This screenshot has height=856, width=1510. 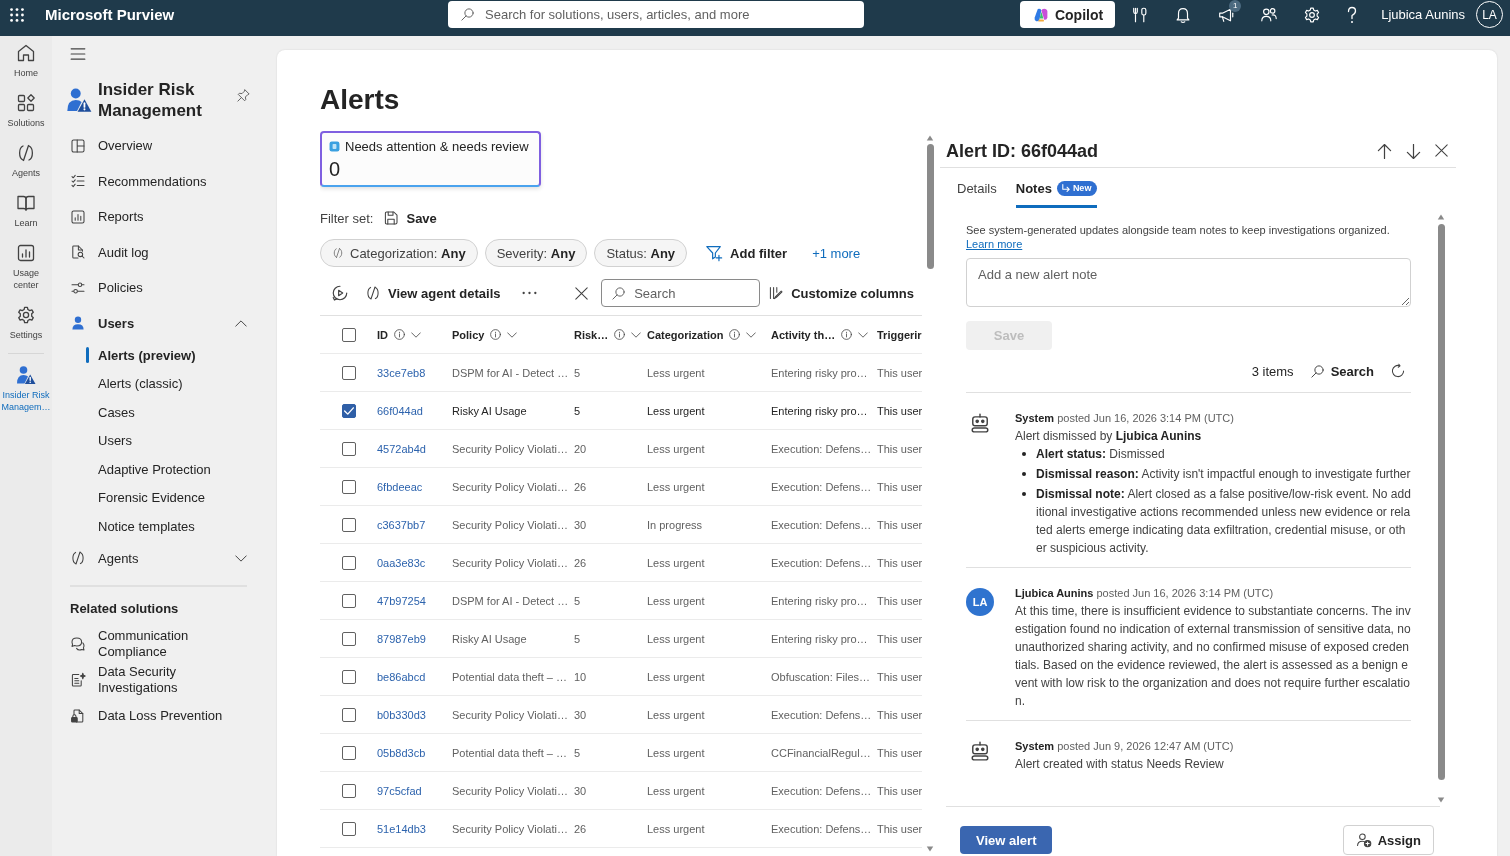 What do you see at coordinates (410, 218) in the screenshot?
I see `save-filter-button: Save` at bounding box center [410, 218].